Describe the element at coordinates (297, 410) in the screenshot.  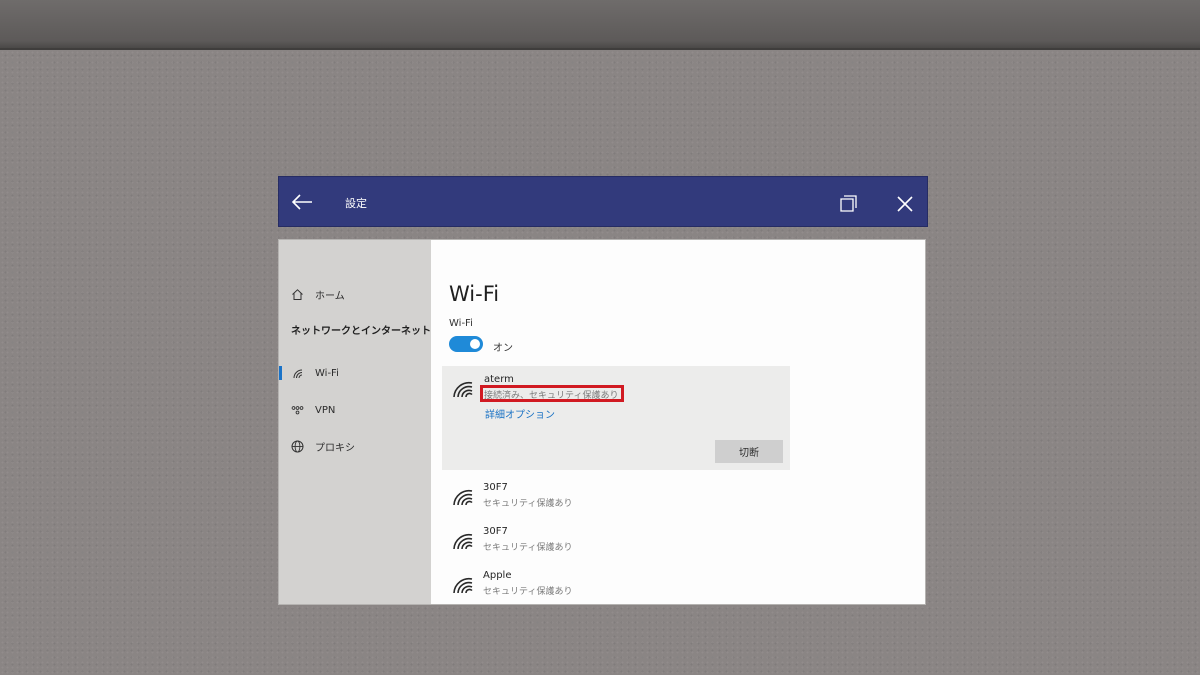
I see `vpn-icon` at that location.